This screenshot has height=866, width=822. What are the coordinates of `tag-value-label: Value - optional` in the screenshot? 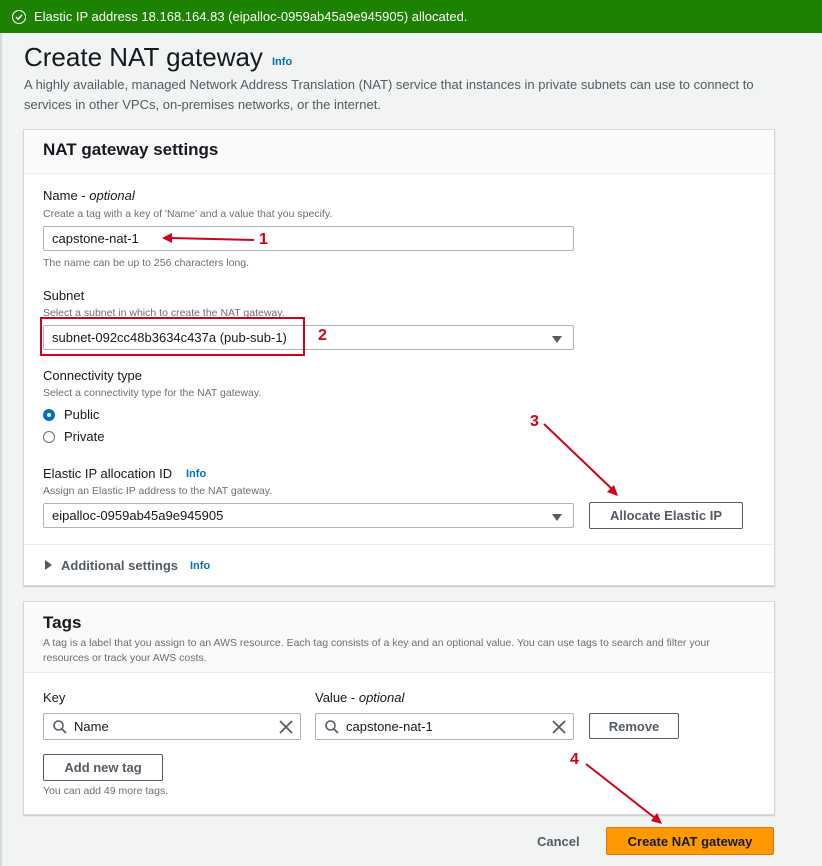 It's located at (359, 697).